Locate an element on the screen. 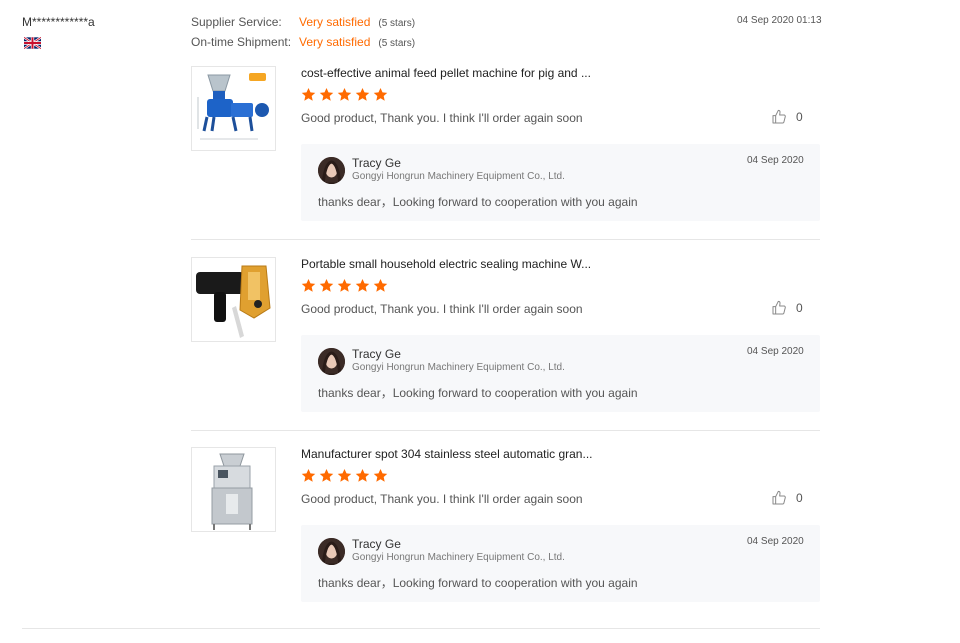 Image resolution: width=960 pixels, height=643 pixels. uk-flag-icon is located at coordinates (32, 43).